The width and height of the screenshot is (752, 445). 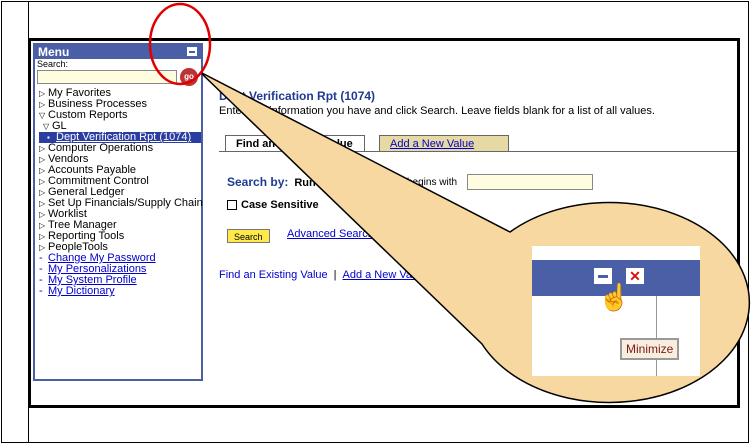 I want to click on tab-bar: Find an Existing Value Add a New Value, so click(x=478, y=144).